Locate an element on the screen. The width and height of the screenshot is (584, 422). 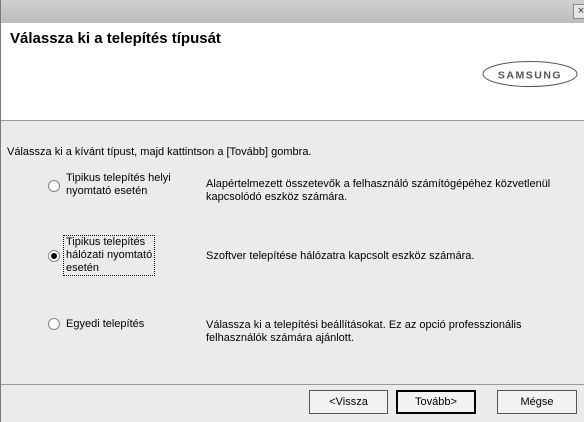
footer-divider is located at coordinates (292, 384).